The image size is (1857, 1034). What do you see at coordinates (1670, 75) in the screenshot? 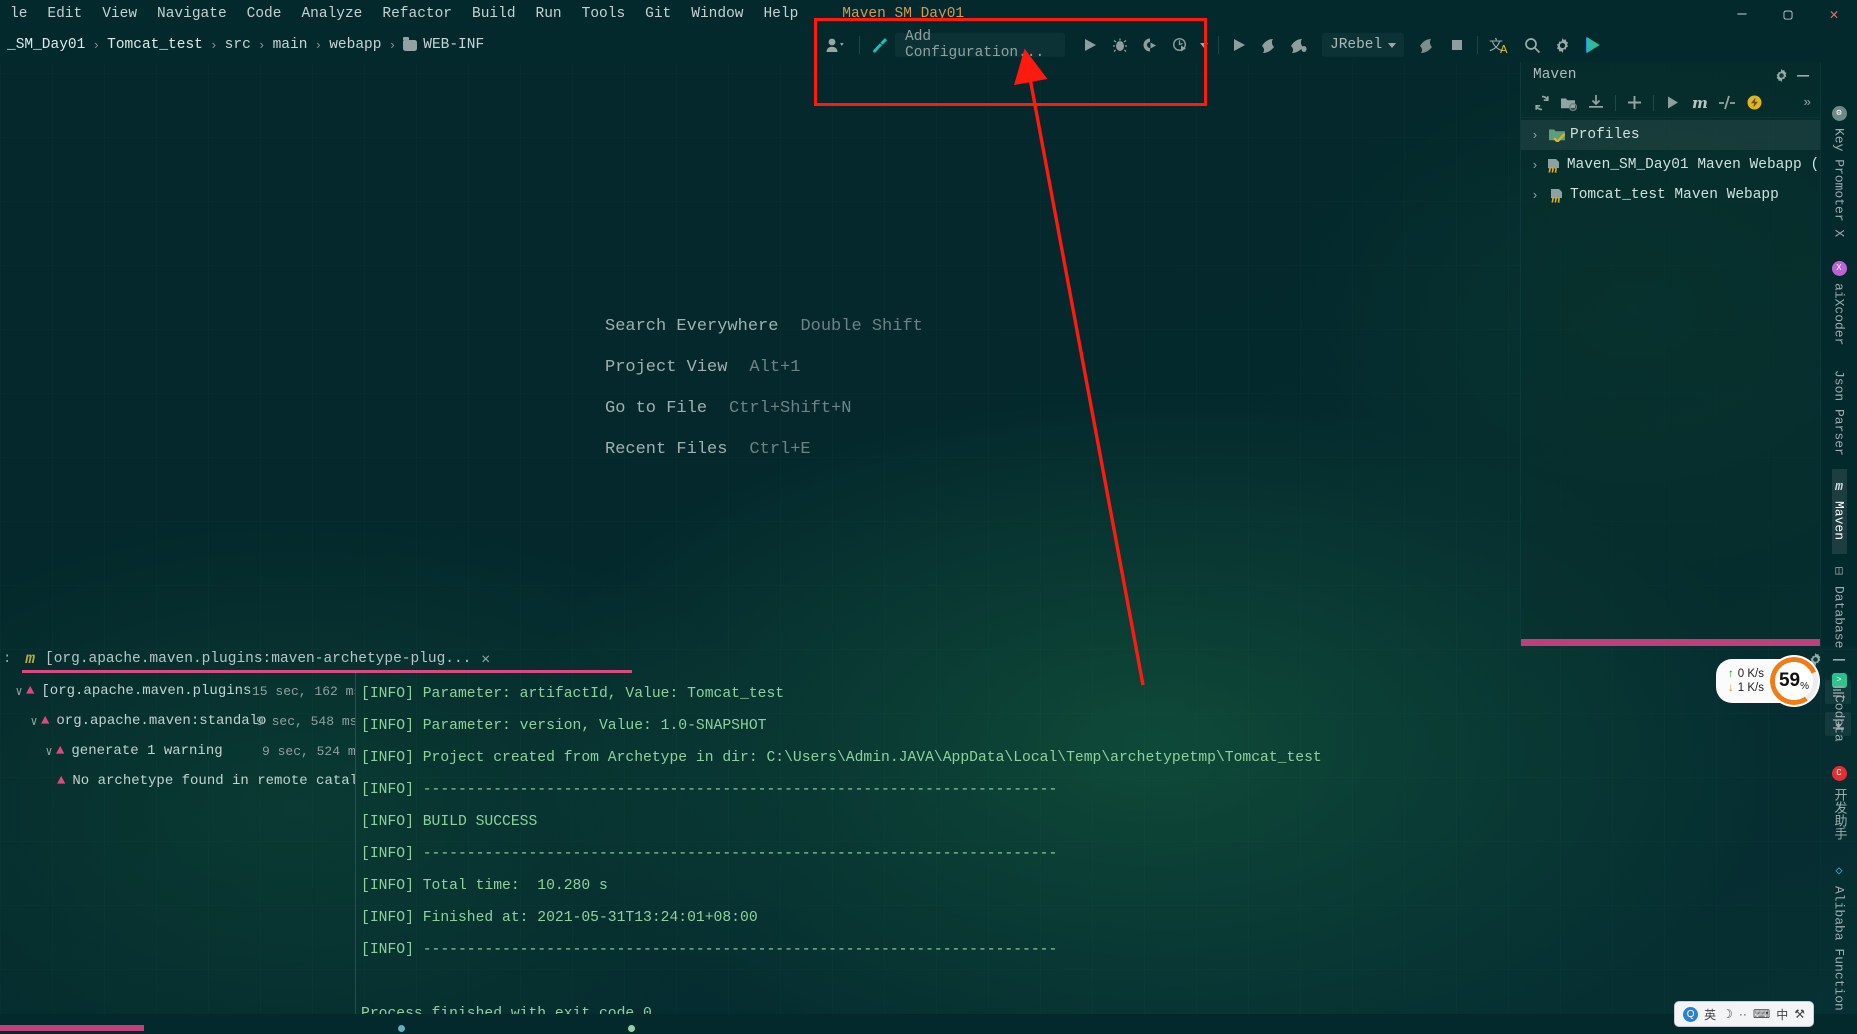
I see `maven-panel-header: Maven` at bounding box center [1670, 75].